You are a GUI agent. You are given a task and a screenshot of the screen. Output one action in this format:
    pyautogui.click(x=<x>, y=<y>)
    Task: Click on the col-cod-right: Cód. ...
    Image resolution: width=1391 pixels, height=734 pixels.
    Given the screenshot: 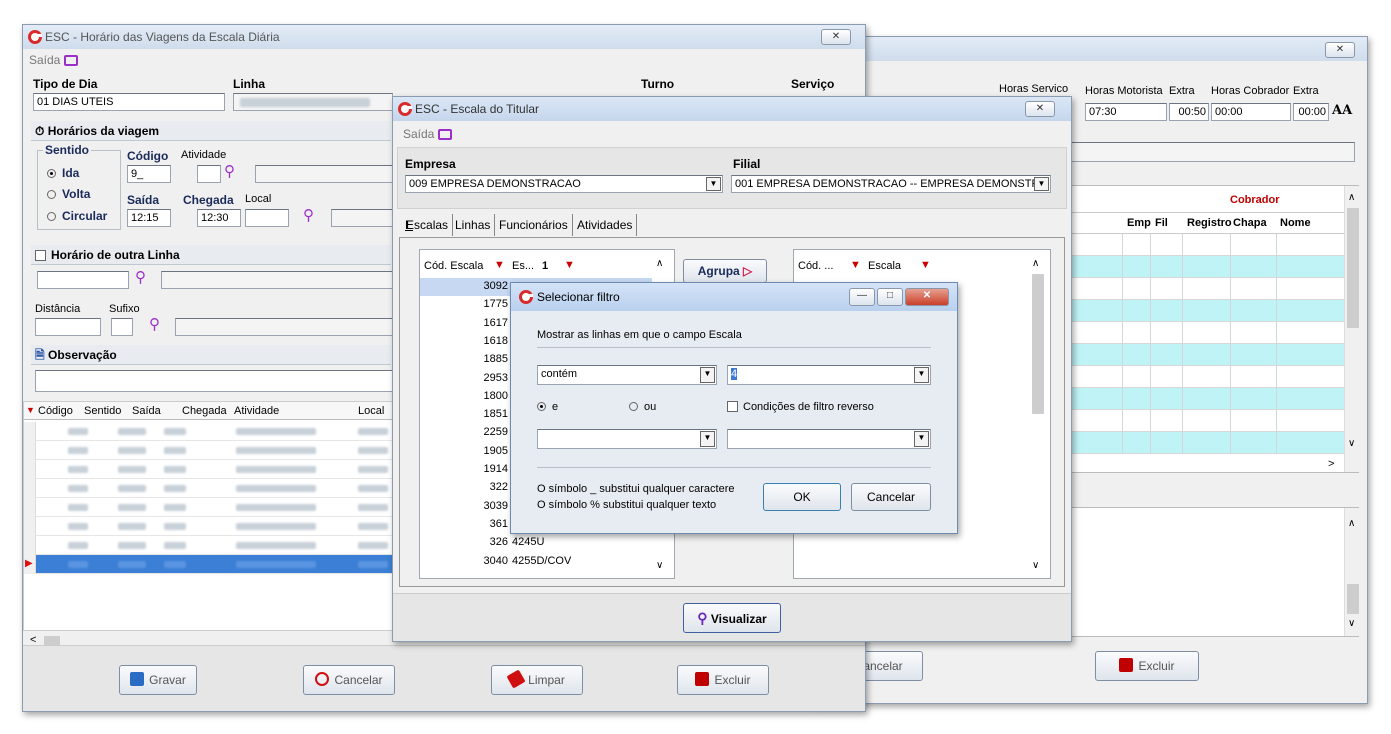 What is the action you would take?
    pyautogui.click(x=815, y=266)
    